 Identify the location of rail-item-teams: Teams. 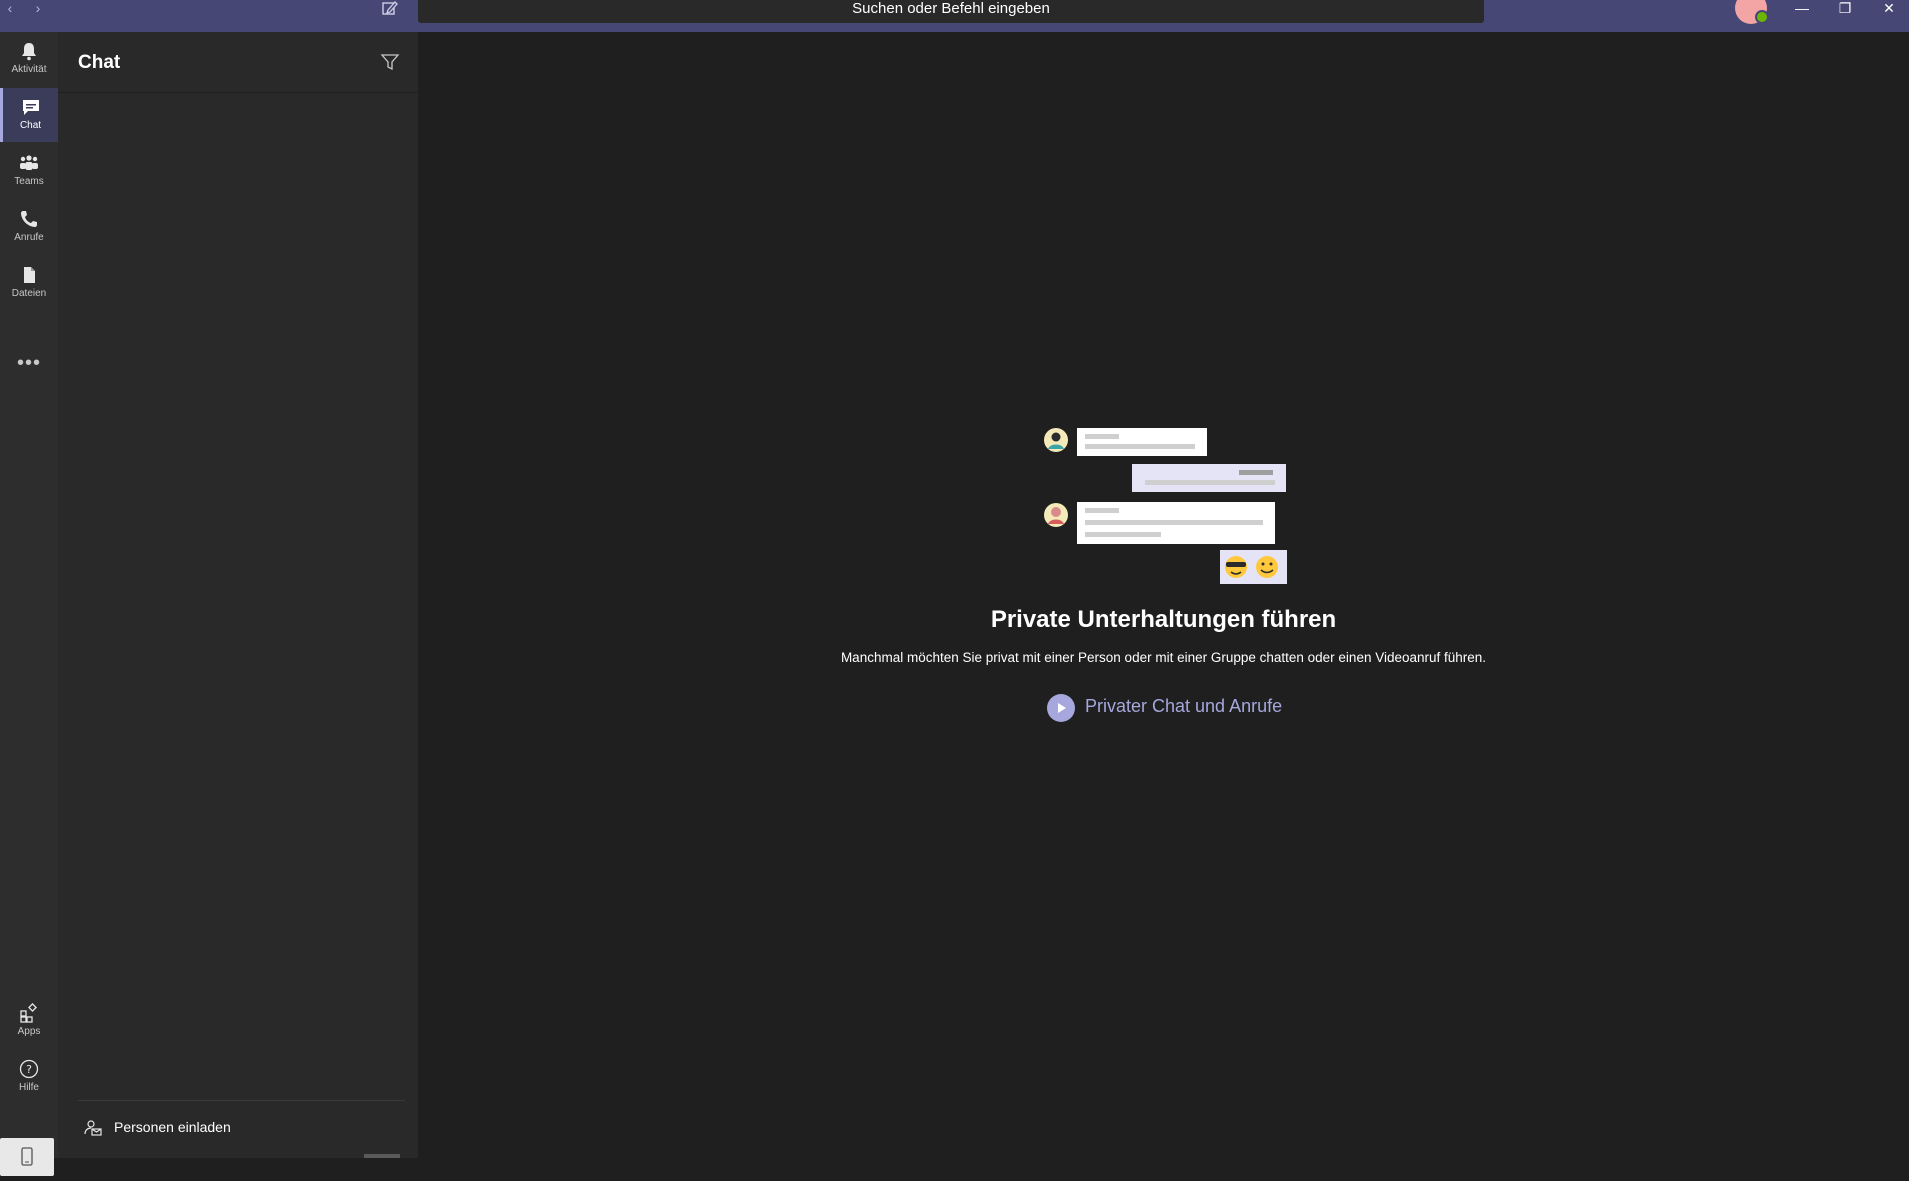
(29, 171).